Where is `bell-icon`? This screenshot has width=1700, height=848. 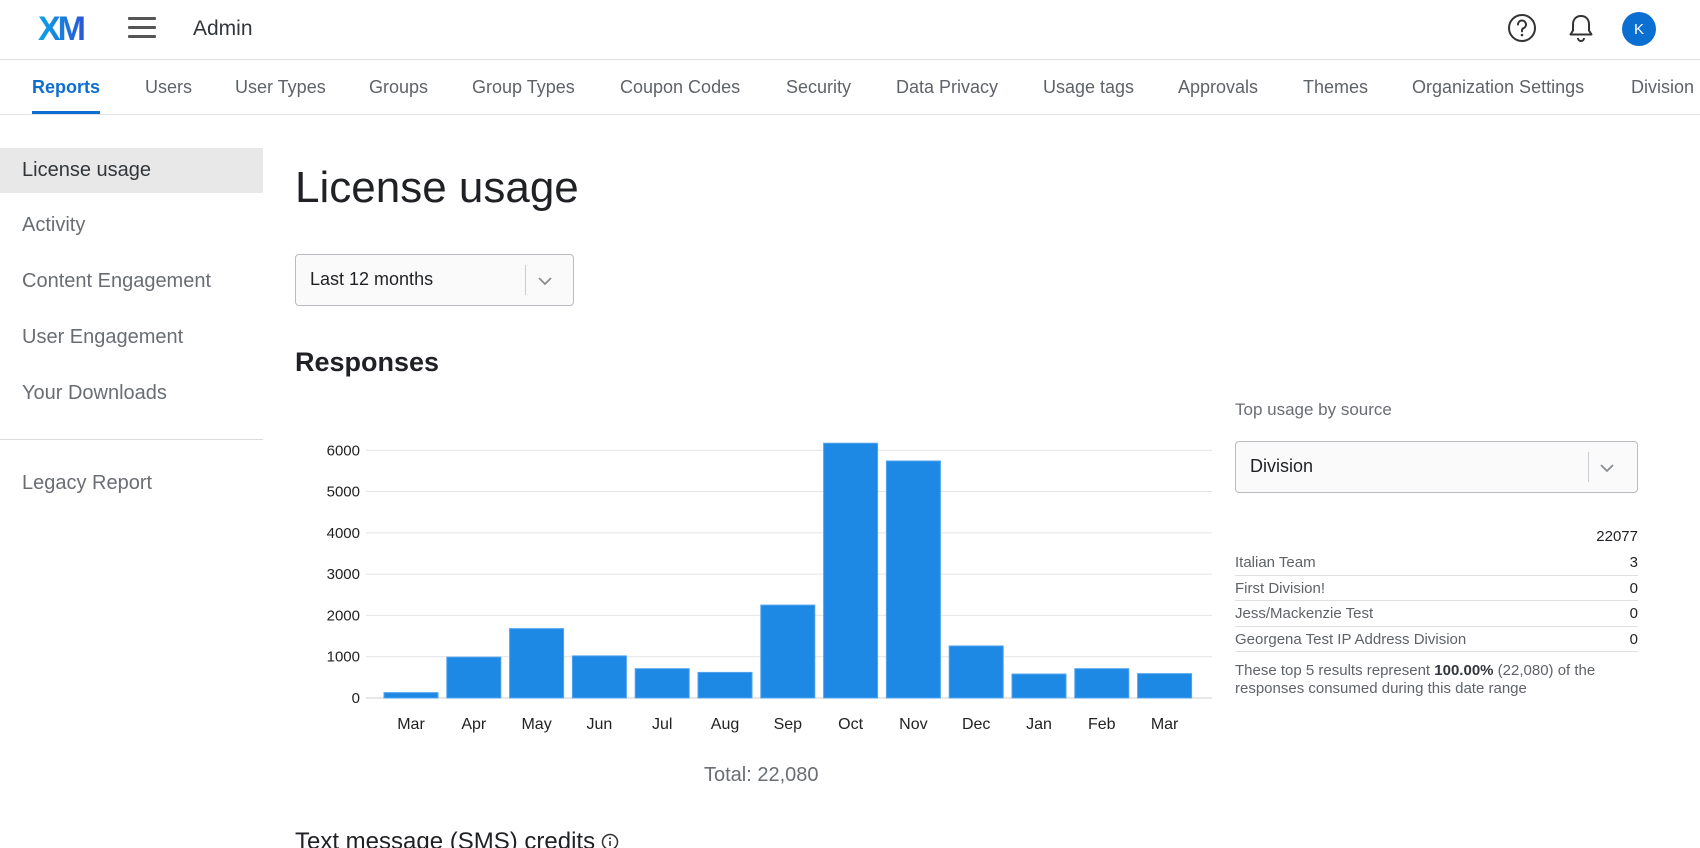 bell-icon is located at coordinates (1581, 28).